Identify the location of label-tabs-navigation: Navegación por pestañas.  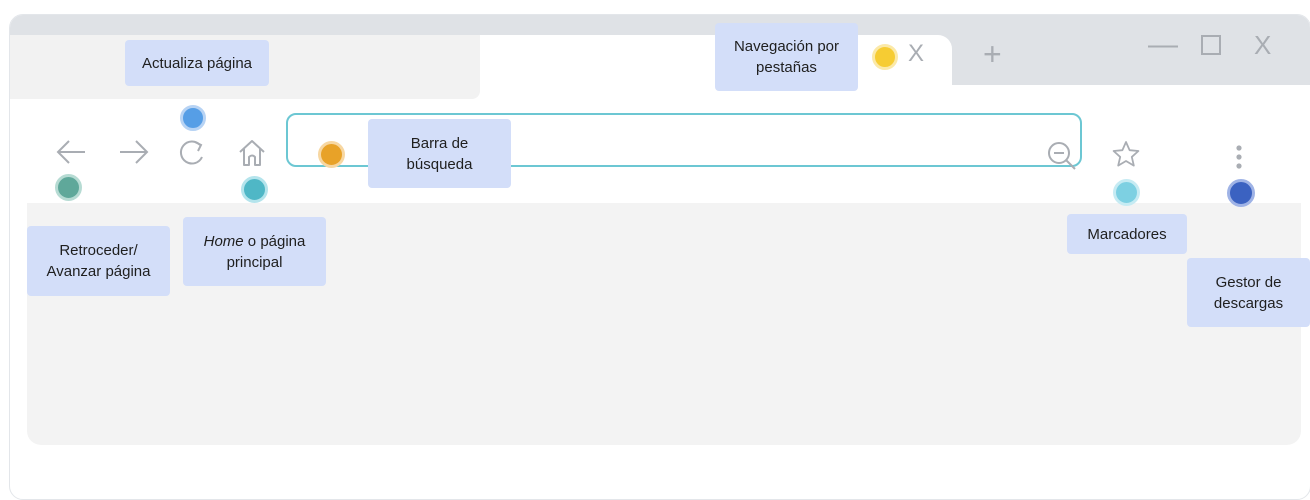
(786, 57).